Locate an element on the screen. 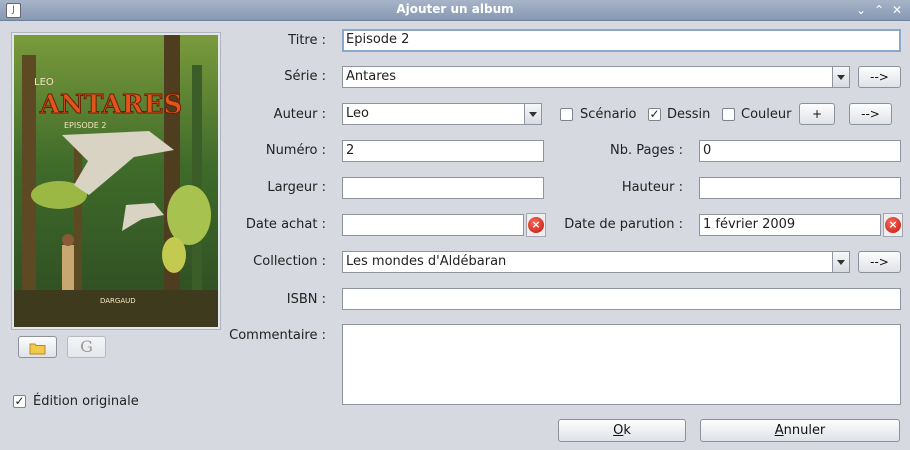  isbn-input is located at coordinates (621, 299).